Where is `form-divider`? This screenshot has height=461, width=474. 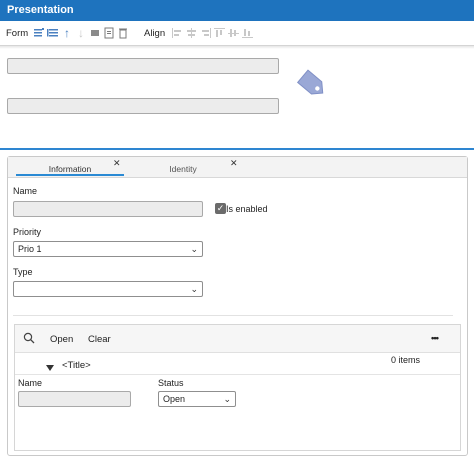
form-divider is located at coordinates (233, 315).